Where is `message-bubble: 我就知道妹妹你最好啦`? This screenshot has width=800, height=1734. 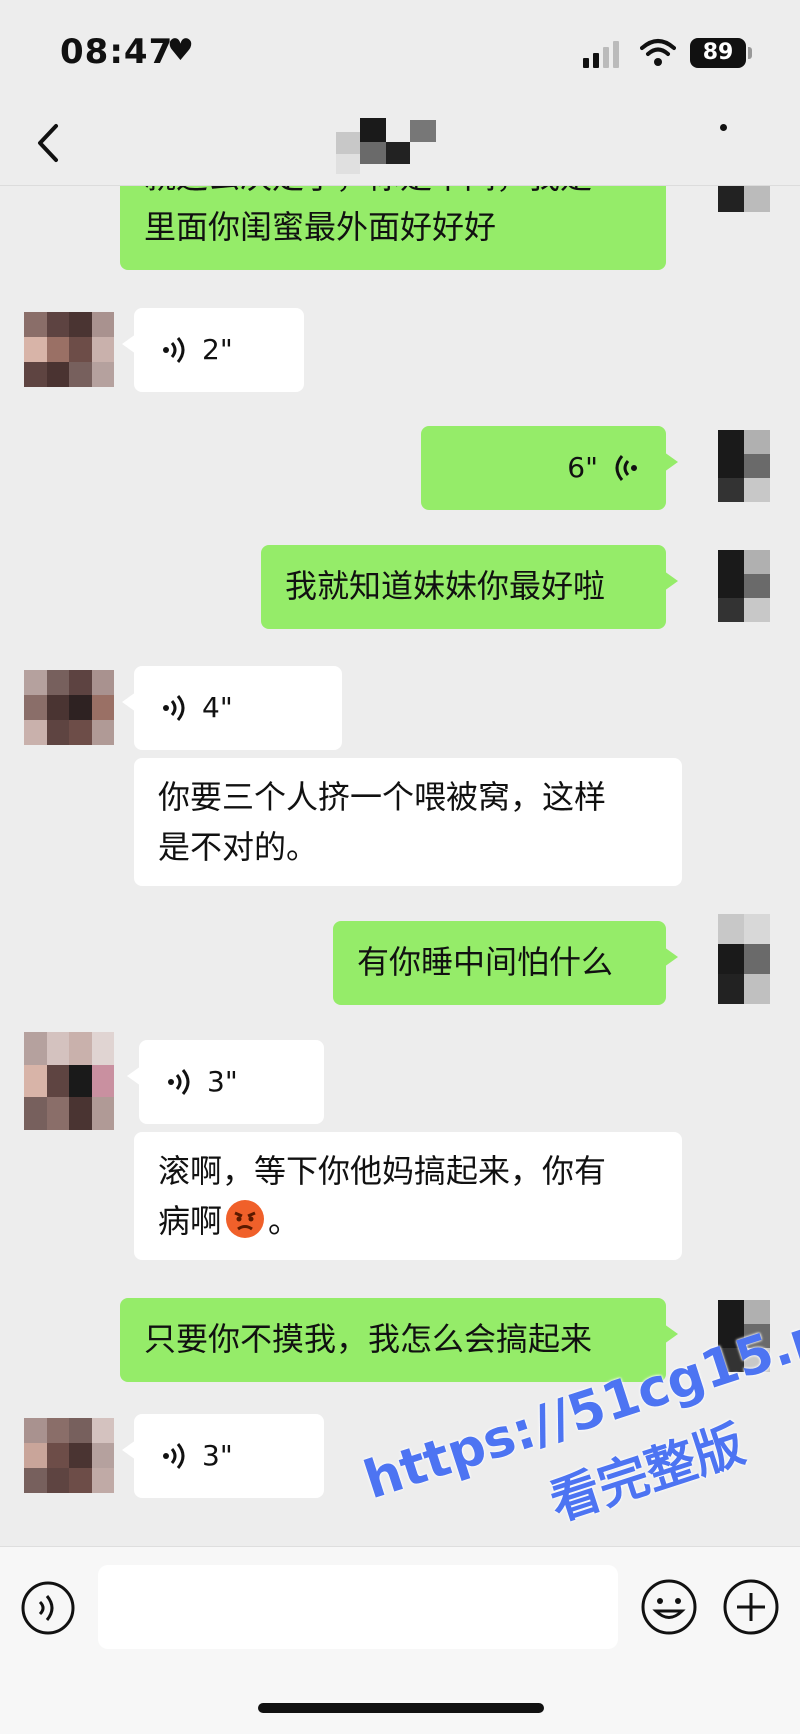 message-bubble: 我就知道妹妹你最好啦 is located at coordinates (469, 587).